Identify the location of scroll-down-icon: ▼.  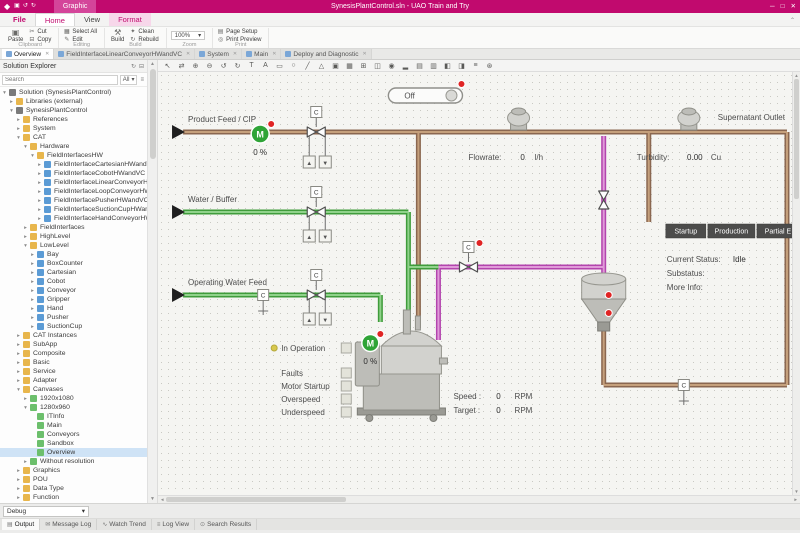
(152, 499).